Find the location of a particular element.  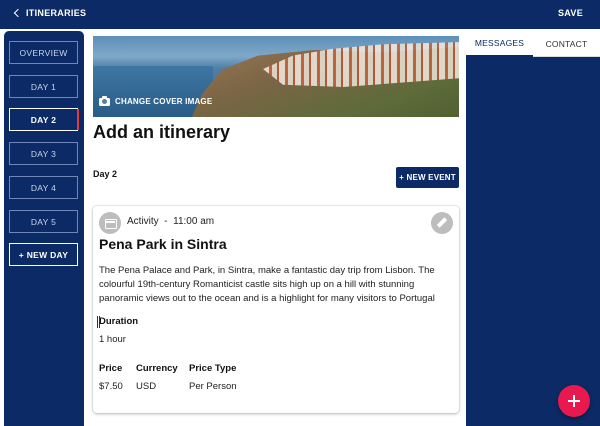

calendar-icon is located at coordinates (110, 223).